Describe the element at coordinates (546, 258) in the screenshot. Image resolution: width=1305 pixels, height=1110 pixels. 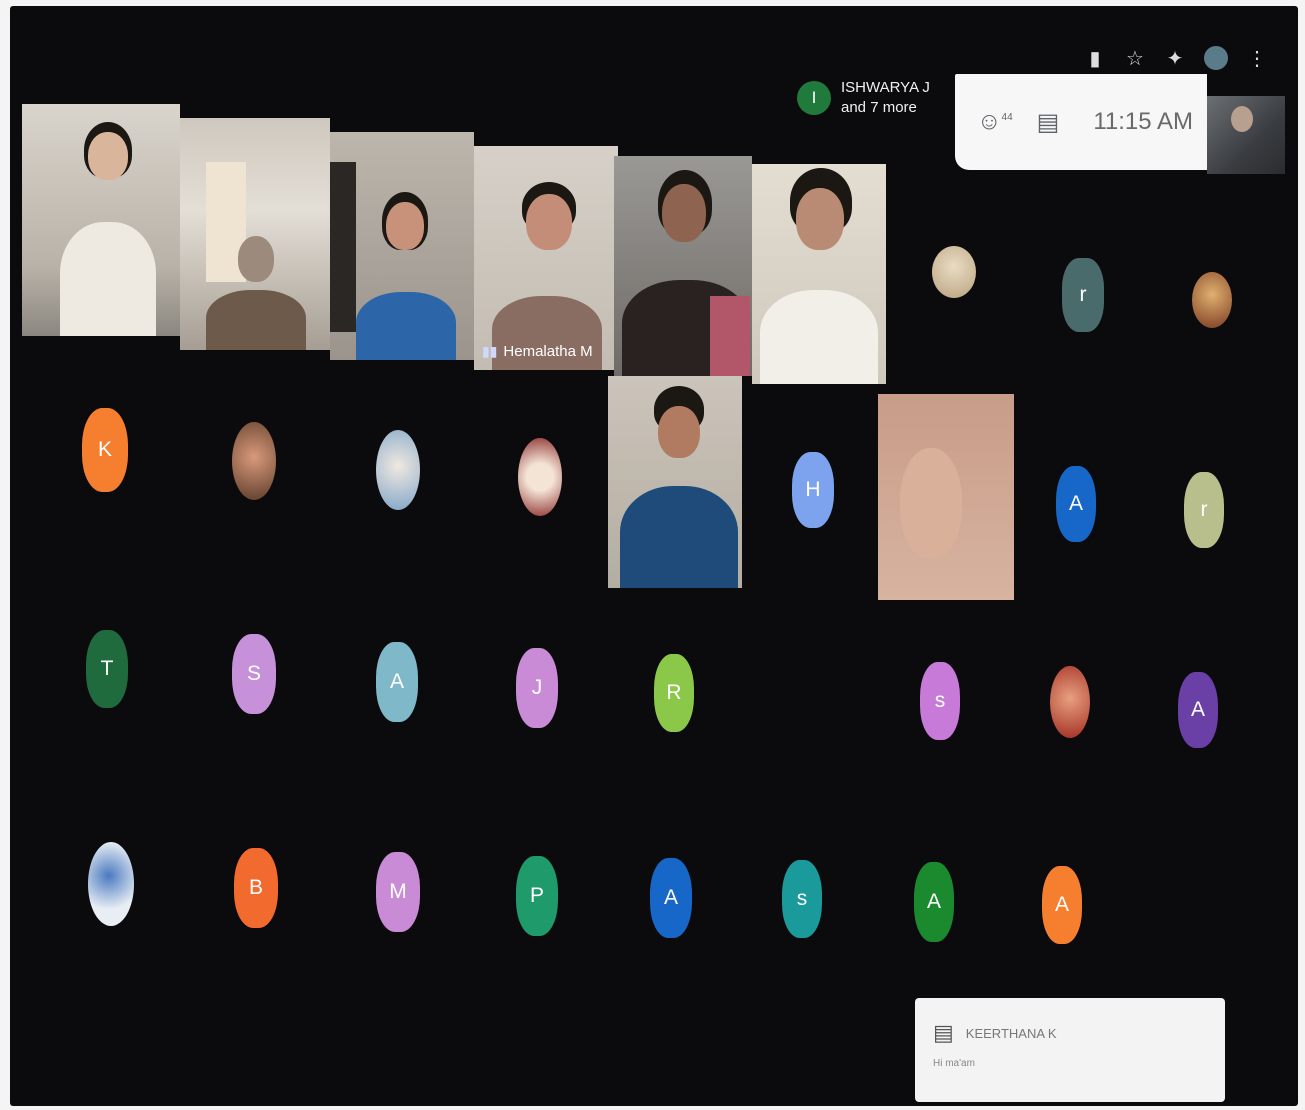
I see `participant-video-tile: ▮▮ Hemalatha M` at that location.